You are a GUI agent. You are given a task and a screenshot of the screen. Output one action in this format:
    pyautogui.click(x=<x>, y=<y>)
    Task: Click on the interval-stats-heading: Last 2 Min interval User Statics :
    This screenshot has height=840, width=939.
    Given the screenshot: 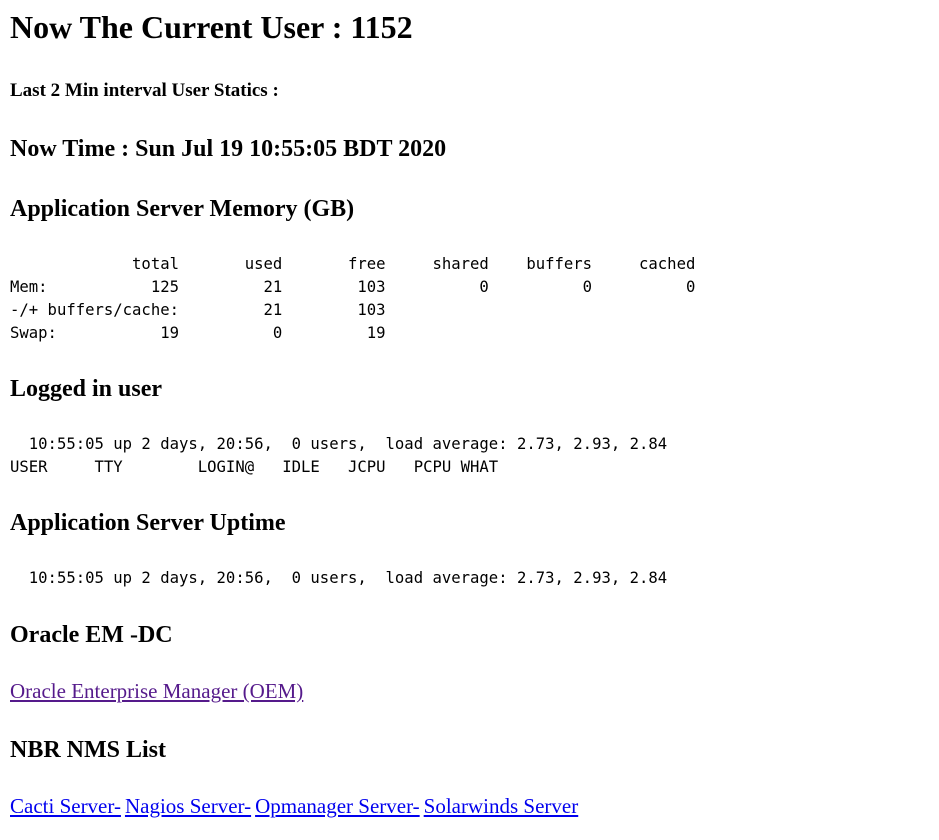 What is the action you would take?
    pyautogui.click(x=144, y=90)
    